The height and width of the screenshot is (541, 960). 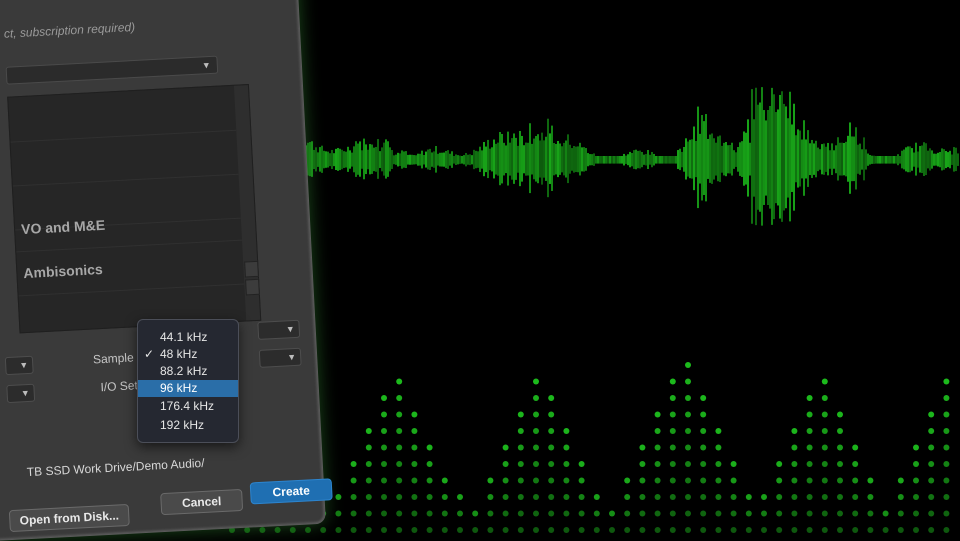 I want to click on subscription-note: ct, subscription required), so click(x=69, y=30).